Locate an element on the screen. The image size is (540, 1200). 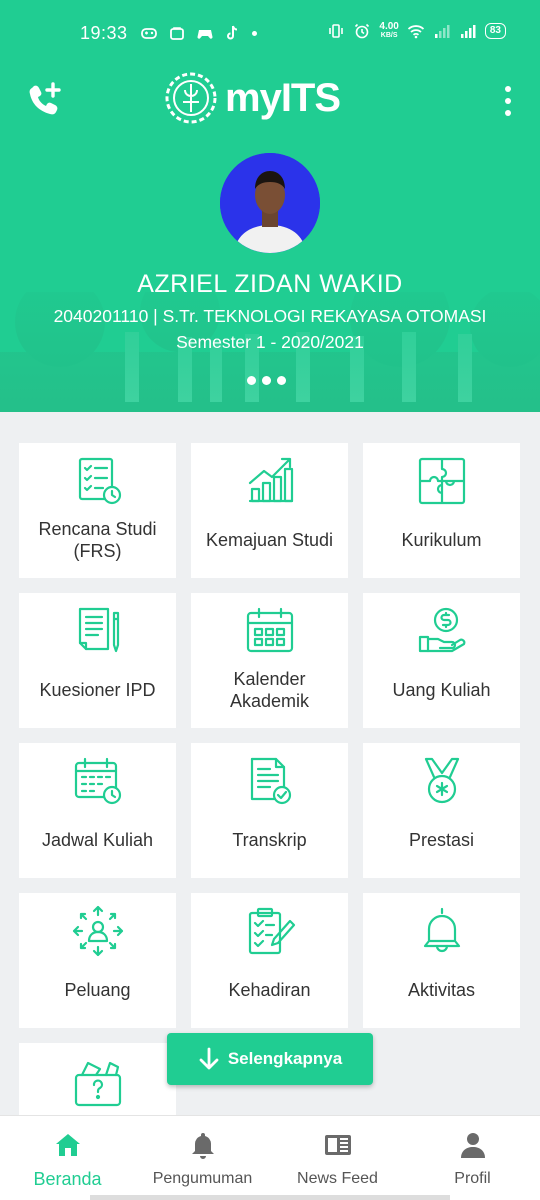
menu-item-kemajuan-studi: Kemajuan Studi is located at coordinates (269, 510).